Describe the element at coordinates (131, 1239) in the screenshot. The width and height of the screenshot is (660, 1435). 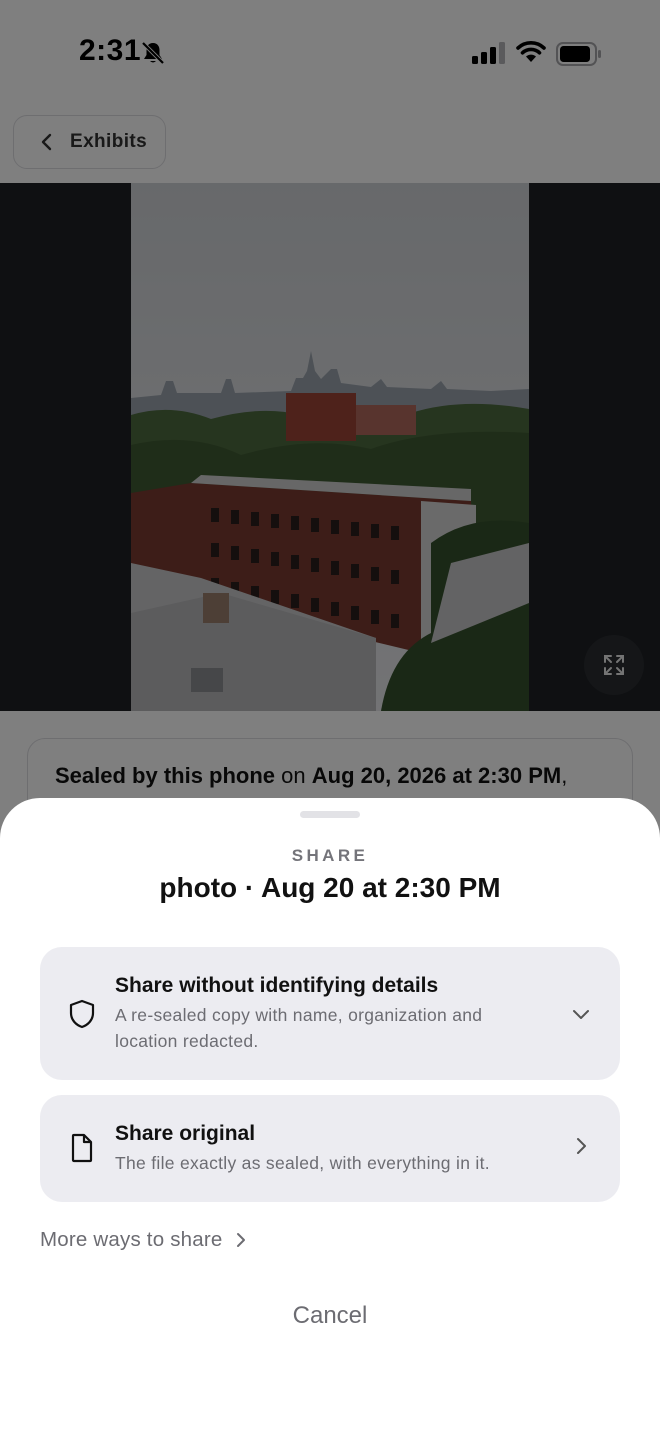
I see `more-ways-label: More ways to share` at that location.